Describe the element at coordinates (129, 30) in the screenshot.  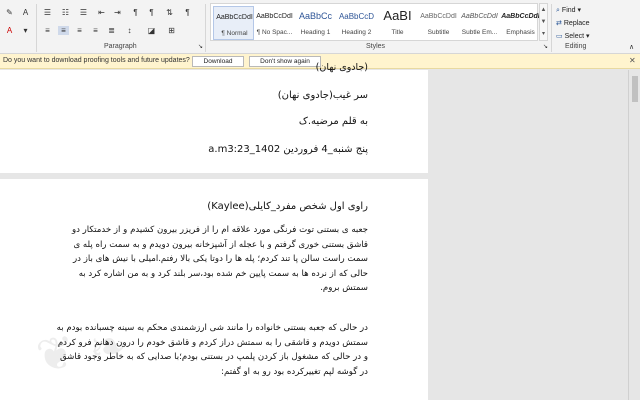
I see `line-spacing-icon: ↕` at that location.